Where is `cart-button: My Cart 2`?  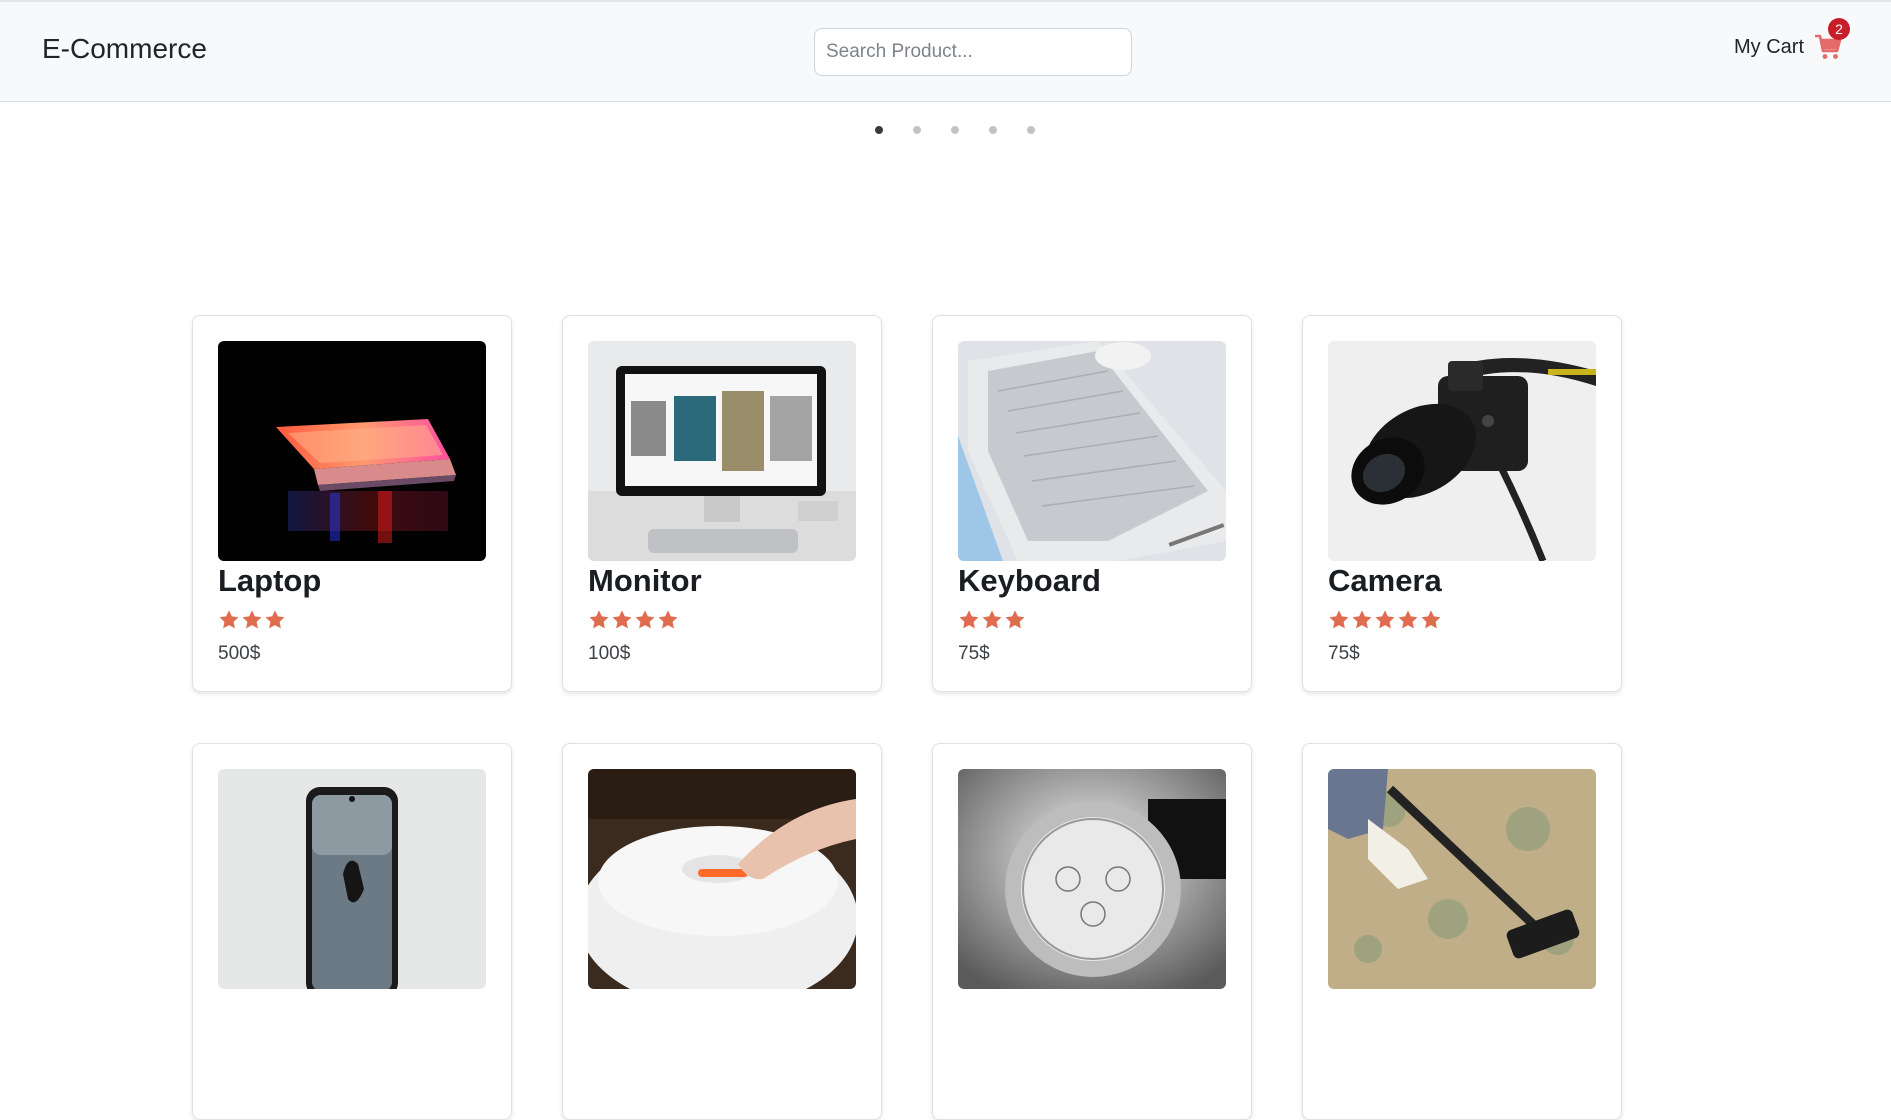 cart-button: My Cart 2 is located at coordinates (1792, 41).